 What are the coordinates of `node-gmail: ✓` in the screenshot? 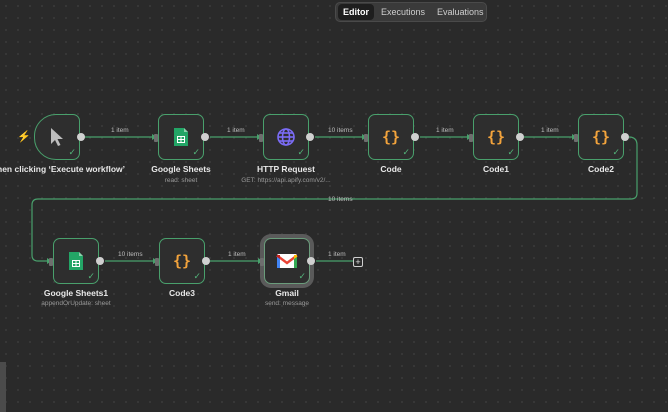 It's located at (287, 261).